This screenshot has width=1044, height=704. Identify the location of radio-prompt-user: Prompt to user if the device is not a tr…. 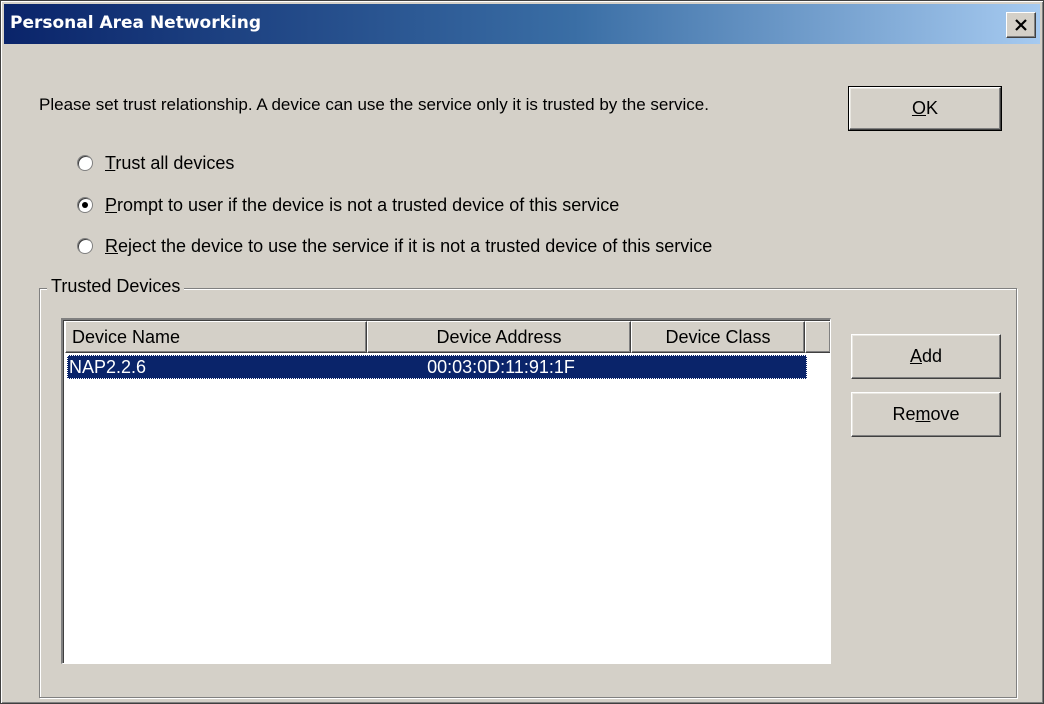
(348, 205).